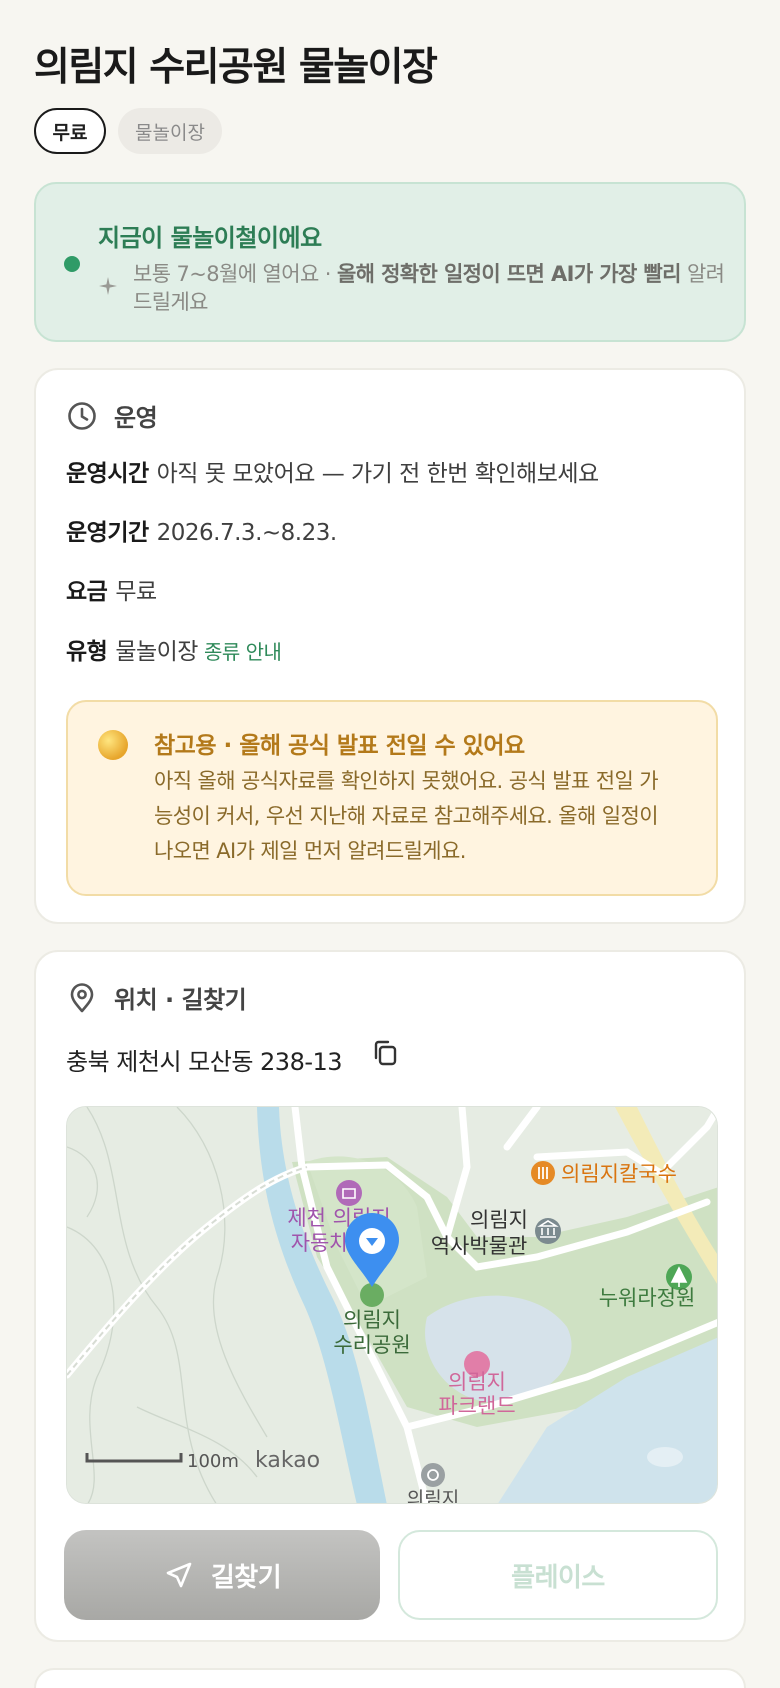  I want to click on notice-title: 참고용 · 올해 공식 발표 전일 수 있어요, so click(339, 746).